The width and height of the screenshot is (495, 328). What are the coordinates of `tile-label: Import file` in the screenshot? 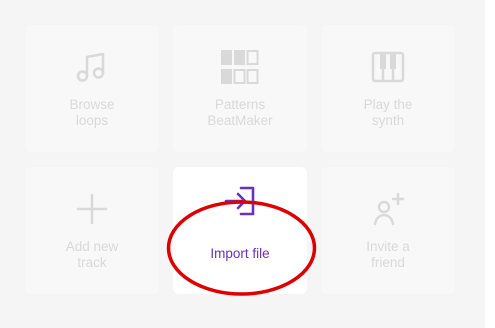 It's located at (240, 253).